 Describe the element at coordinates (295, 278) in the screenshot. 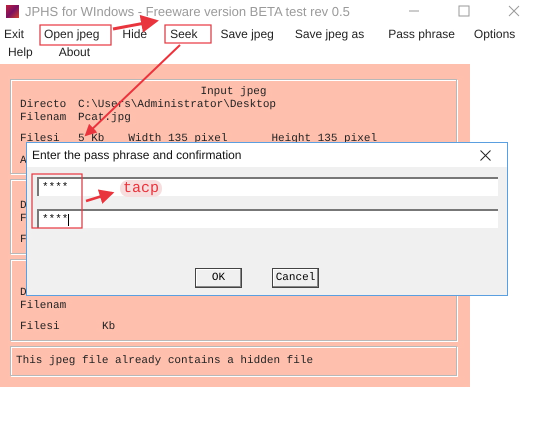

I see `cancel-button: Cancel` at that location.